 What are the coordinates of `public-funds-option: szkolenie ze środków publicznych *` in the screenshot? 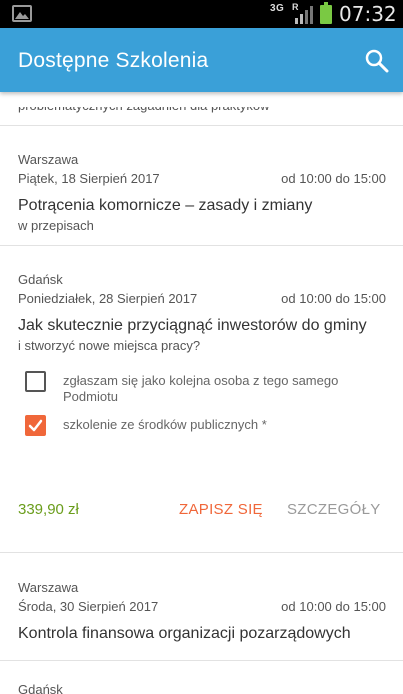 It's located at (205, 427).